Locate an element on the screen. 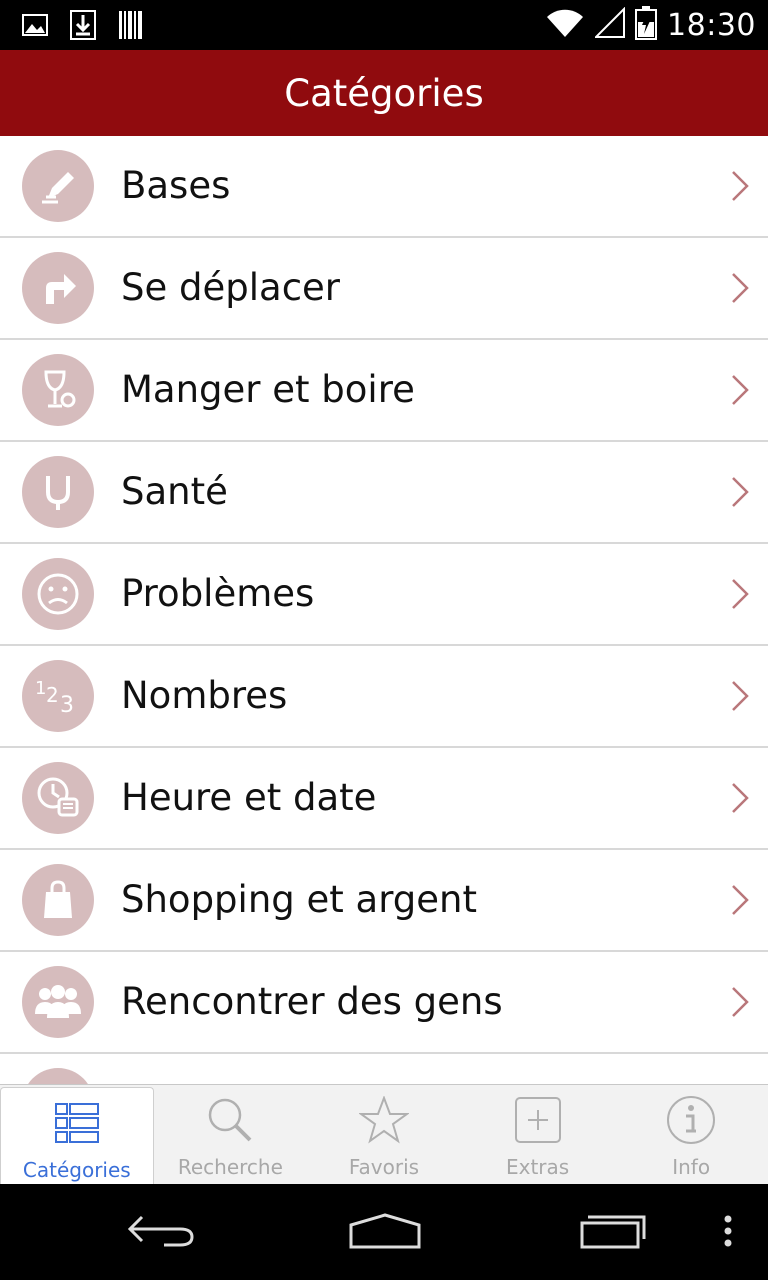 This screenshot has width=768, height=1280. status-notifications is located at coordinates (83, 27).